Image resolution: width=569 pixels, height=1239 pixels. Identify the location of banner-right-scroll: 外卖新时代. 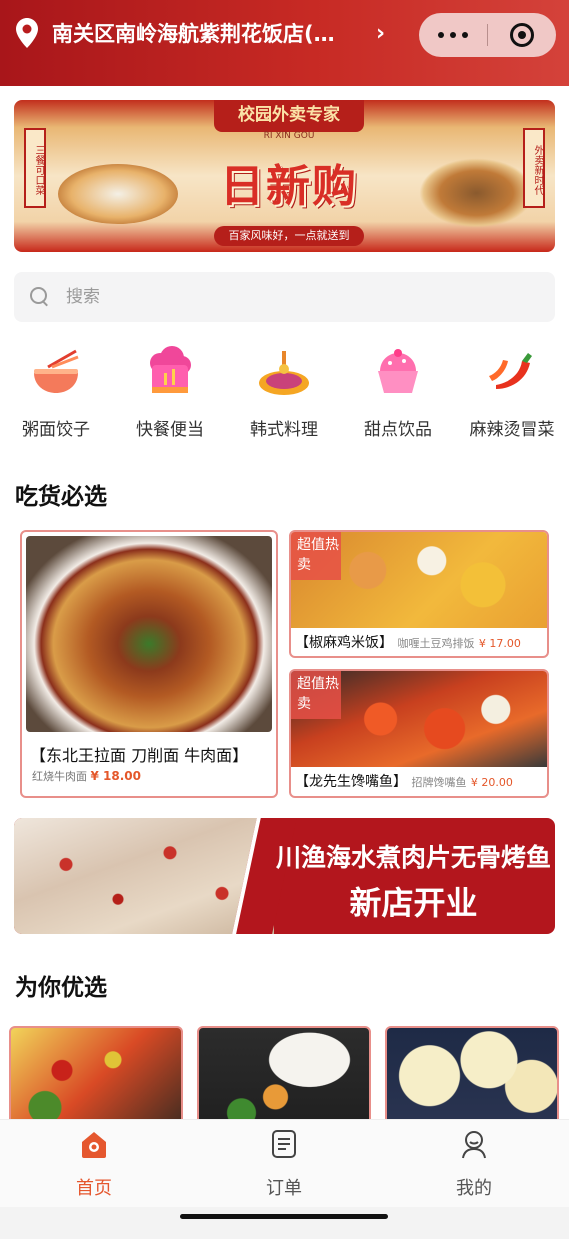
(534, 168).